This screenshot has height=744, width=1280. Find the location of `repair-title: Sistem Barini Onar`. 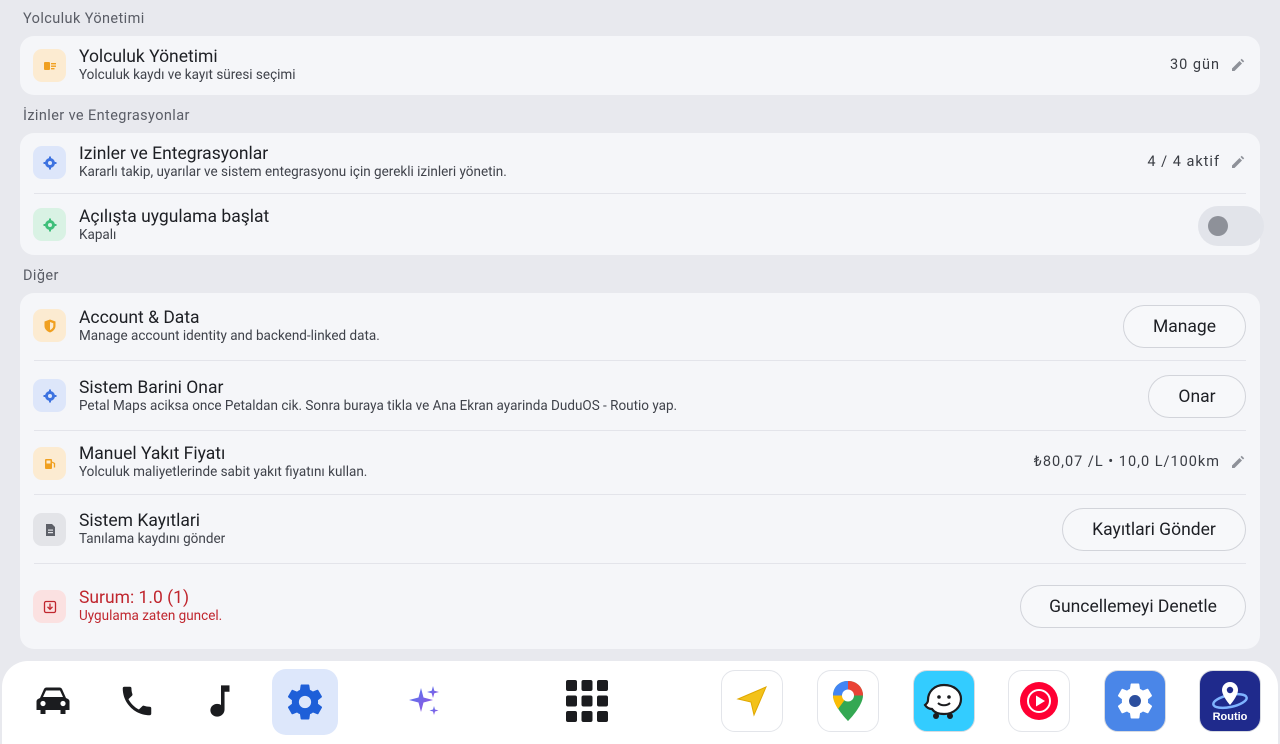

repair-title: Sistem Barini Onar is located at coordinates (151, 388).